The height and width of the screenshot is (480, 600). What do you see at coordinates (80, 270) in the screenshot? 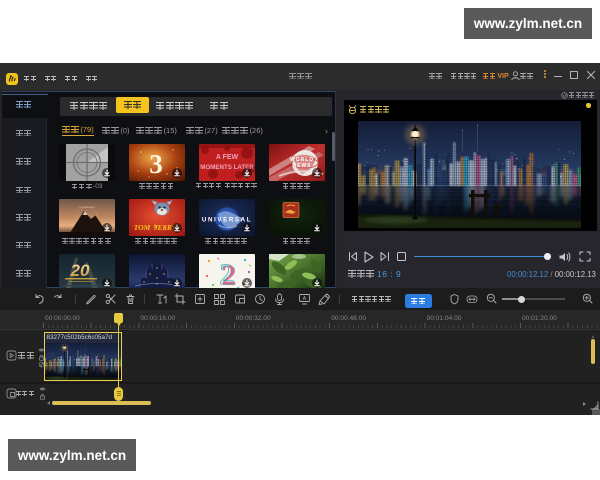
I see `svg-text: 20` at bounding box center [80, 270].